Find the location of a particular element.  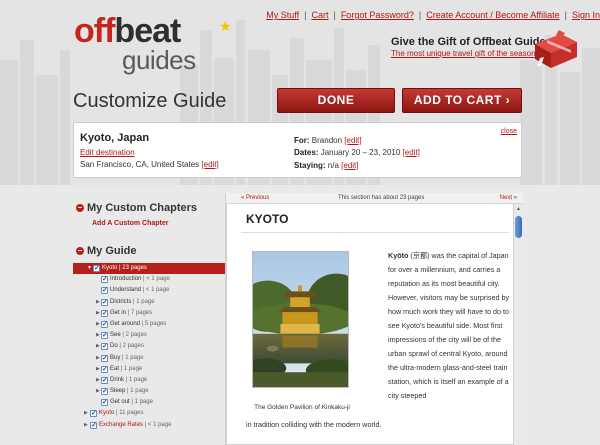

chapter-name: Eat is located at coordinates (115, 368).